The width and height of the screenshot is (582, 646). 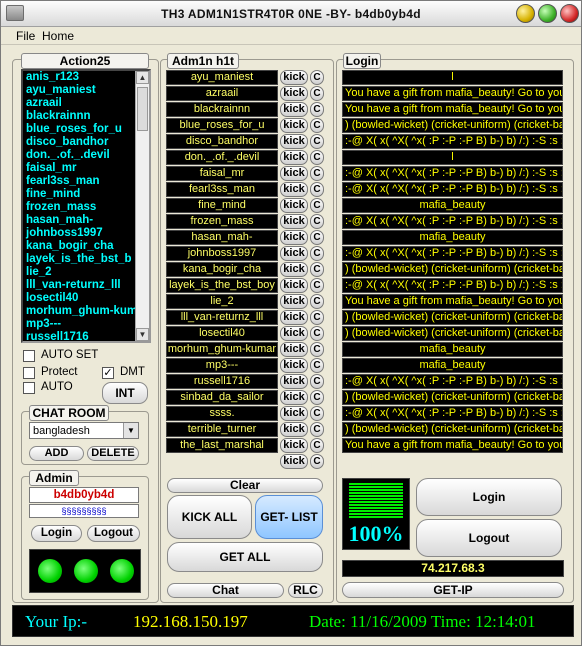 What do you see at coordinates (569, 13) in the screenshot?
I see `close-button` at bounding box center [569, 13].